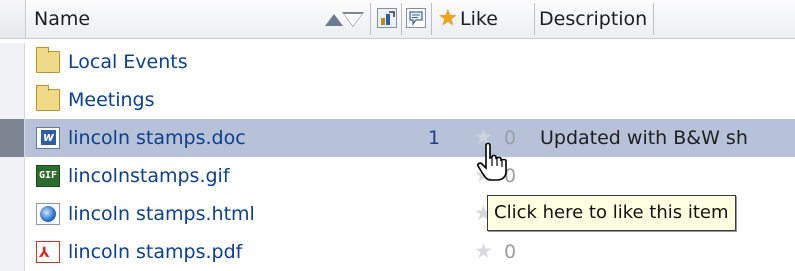 The height and width of the screenshot is (271, 795). I want to click on comment-count: 1, so click(434, 138).